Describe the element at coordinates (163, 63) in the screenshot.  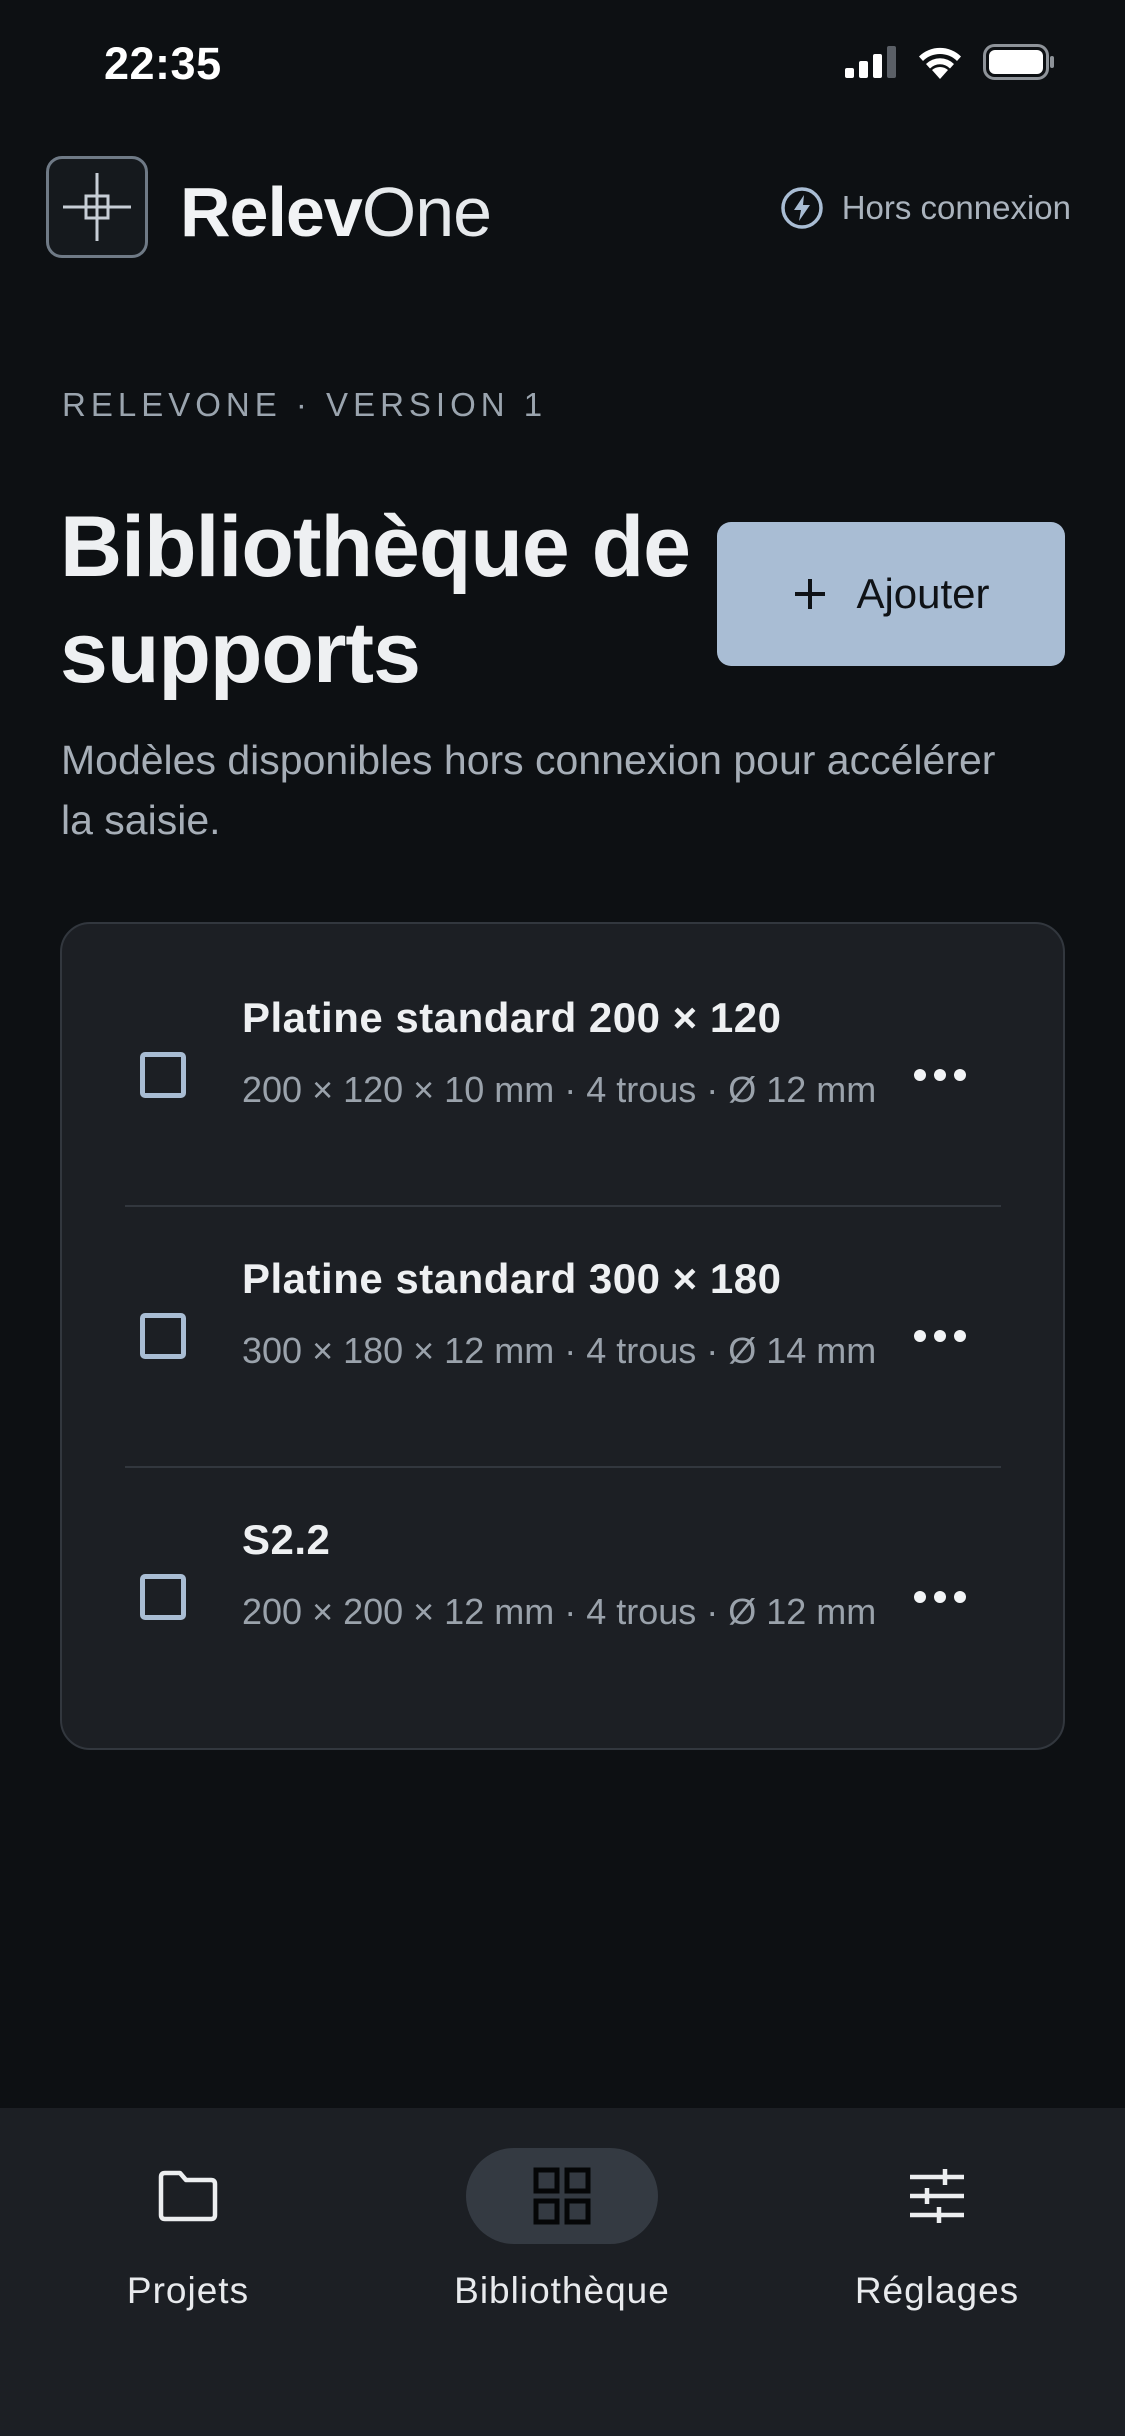
I see `status-time: 22:35` at that location.